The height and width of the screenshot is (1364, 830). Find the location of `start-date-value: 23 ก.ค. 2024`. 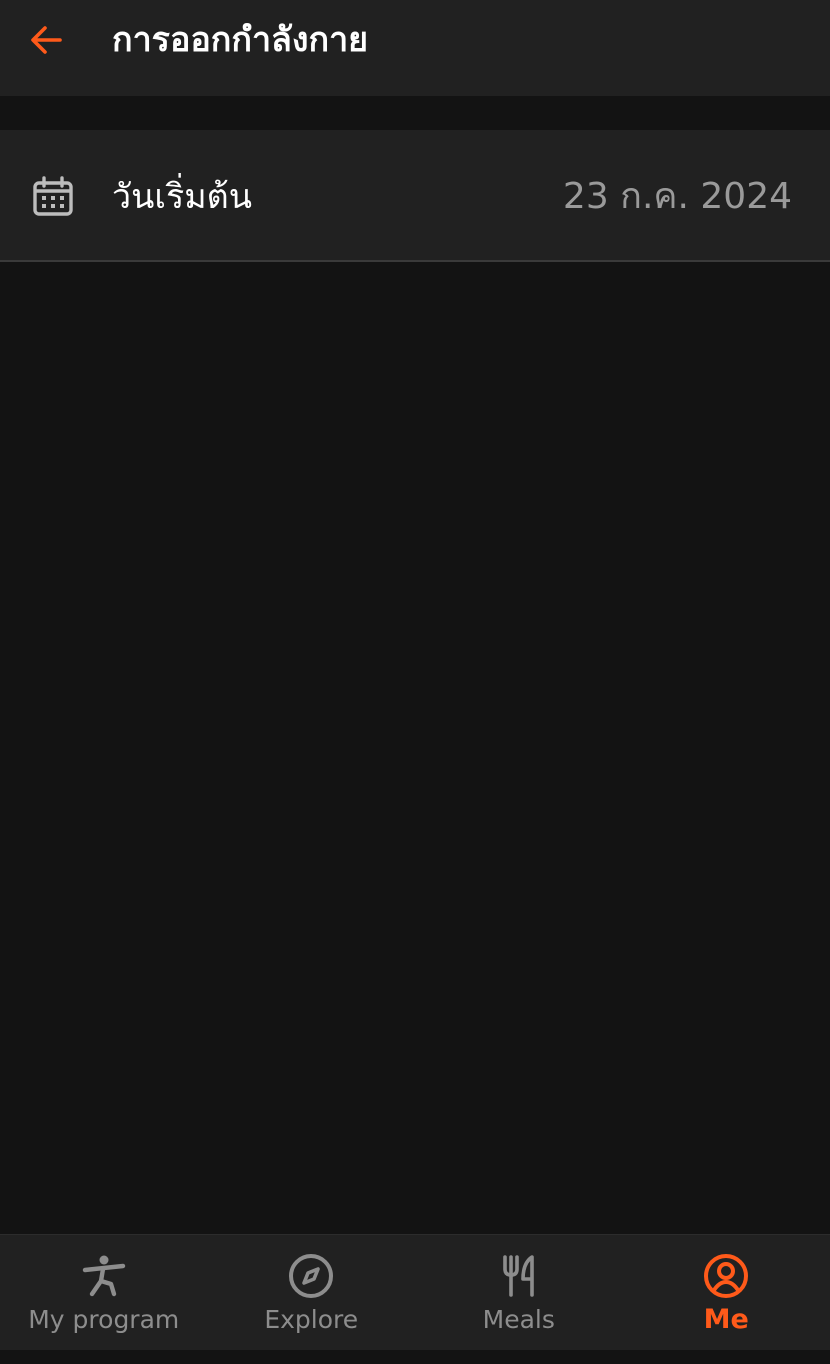

start-date-value: 23 ก.ค. 2024 is located at coordinates (677, 196).